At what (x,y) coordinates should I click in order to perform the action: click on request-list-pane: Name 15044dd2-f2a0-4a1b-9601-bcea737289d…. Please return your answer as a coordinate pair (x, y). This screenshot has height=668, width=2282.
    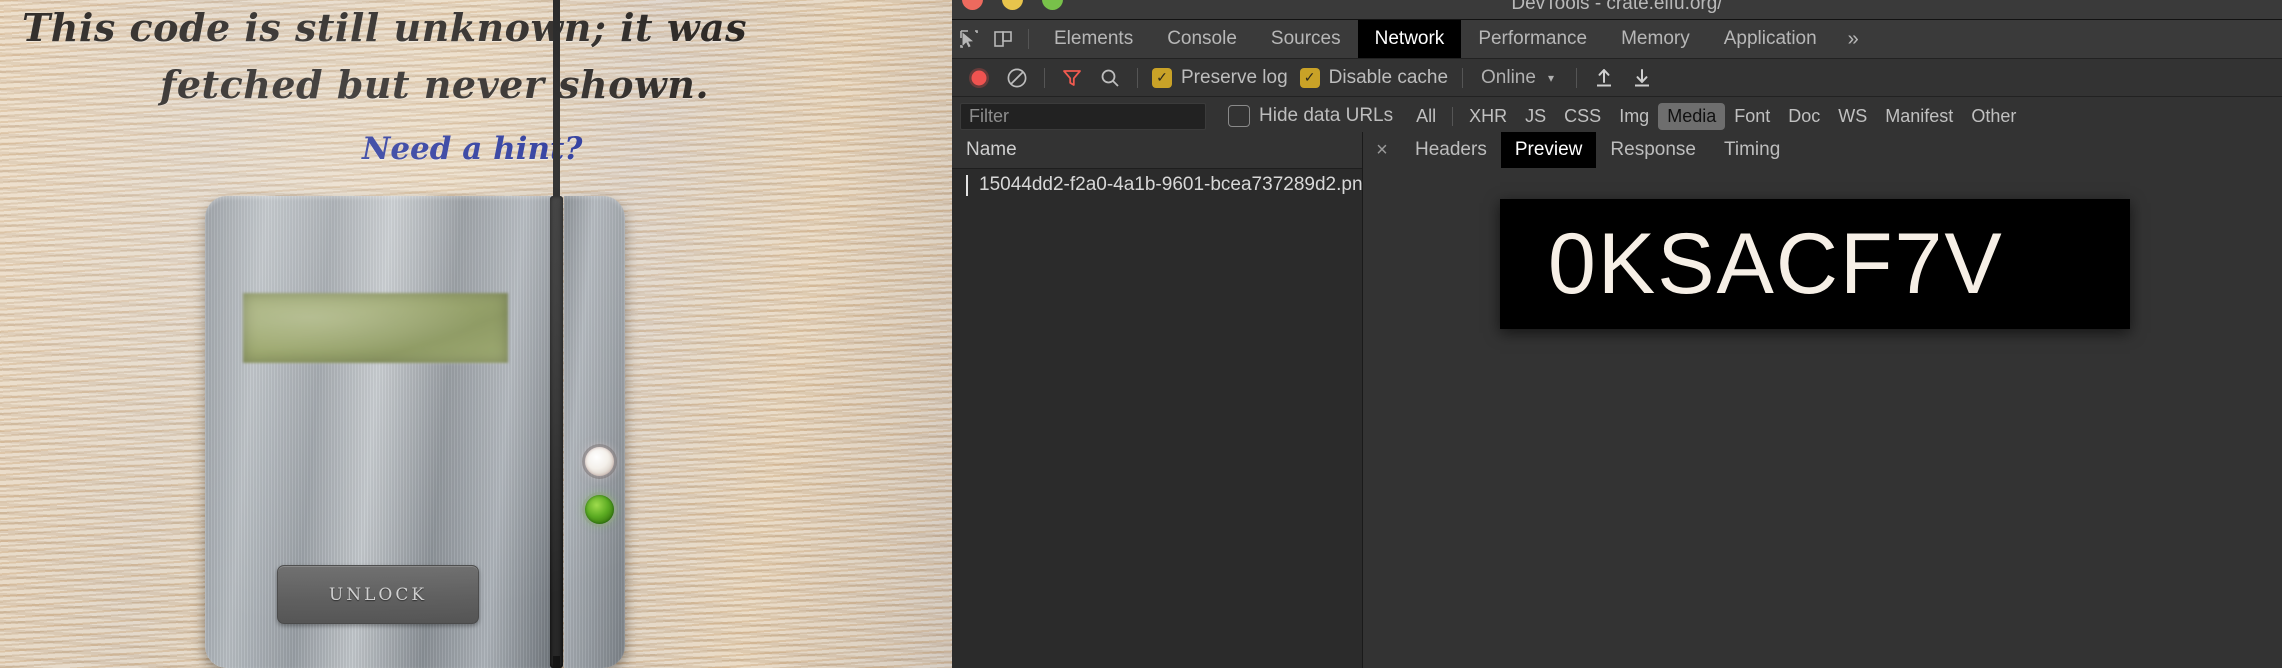
    Looking at the image, I should click on (1162, 400).